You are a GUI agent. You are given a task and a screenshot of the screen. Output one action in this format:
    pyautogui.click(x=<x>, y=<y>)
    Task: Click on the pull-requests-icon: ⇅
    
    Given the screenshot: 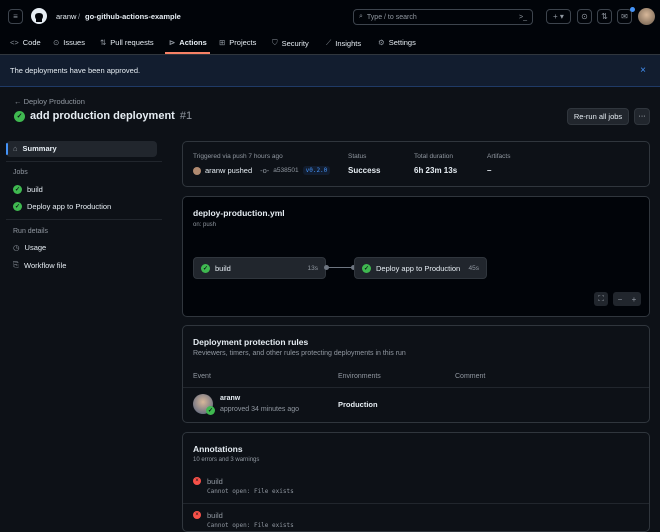 What is the action you would take?
    pyautogui.click(x=604, y=16)
    